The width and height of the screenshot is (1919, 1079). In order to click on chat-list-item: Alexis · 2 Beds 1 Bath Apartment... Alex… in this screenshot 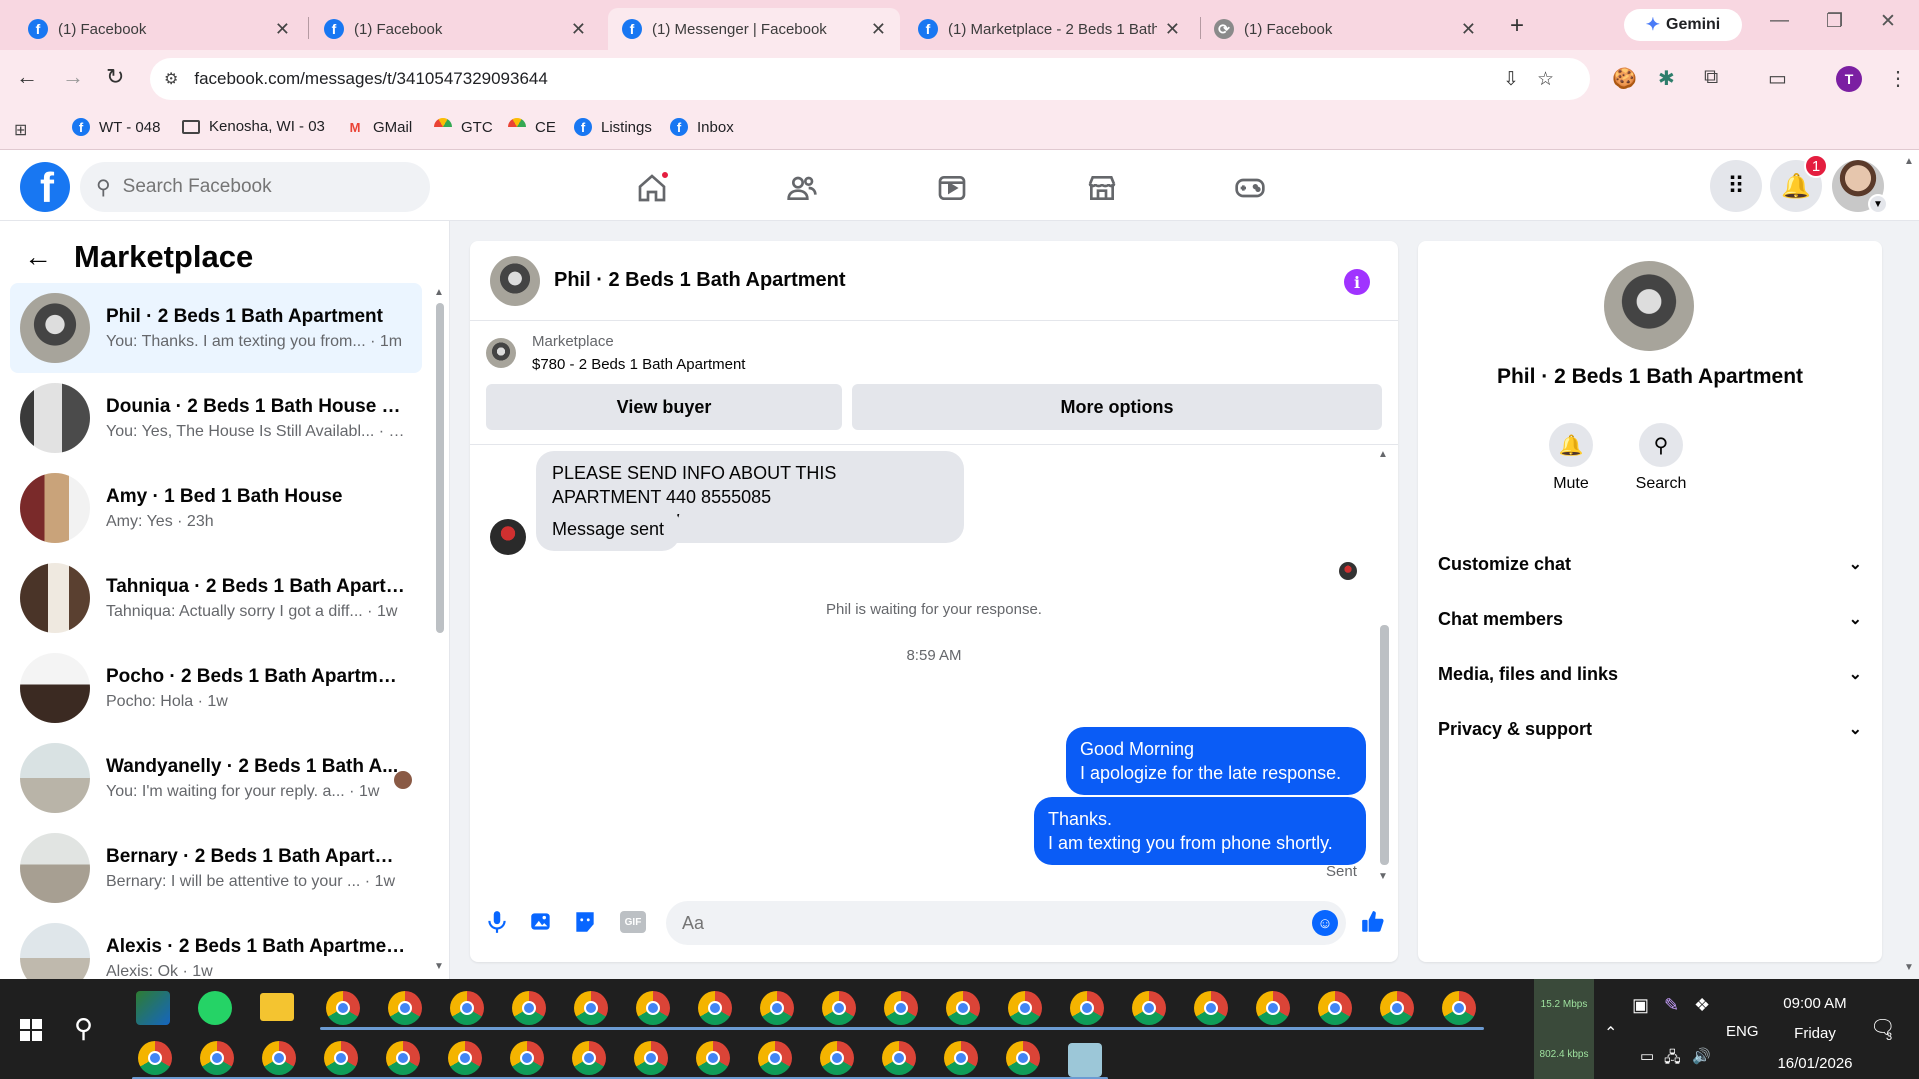, I will do `click(216, 947)`.